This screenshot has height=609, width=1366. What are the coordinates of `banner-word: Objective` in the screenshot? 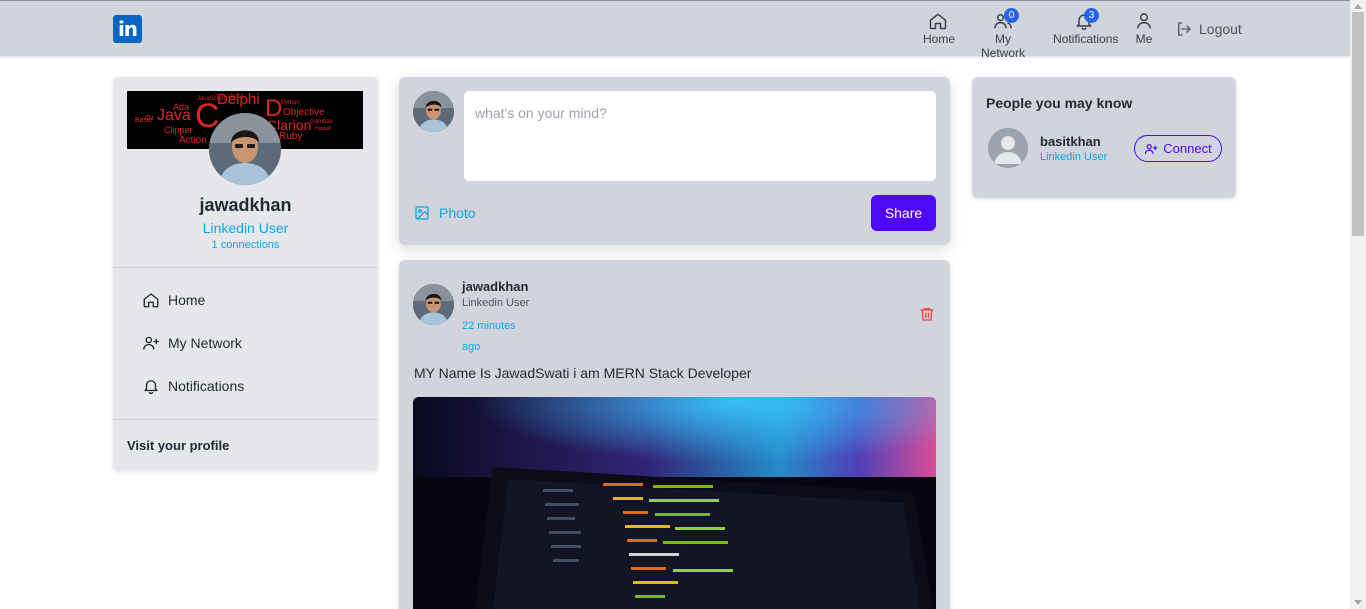 It's located at (304, 112).